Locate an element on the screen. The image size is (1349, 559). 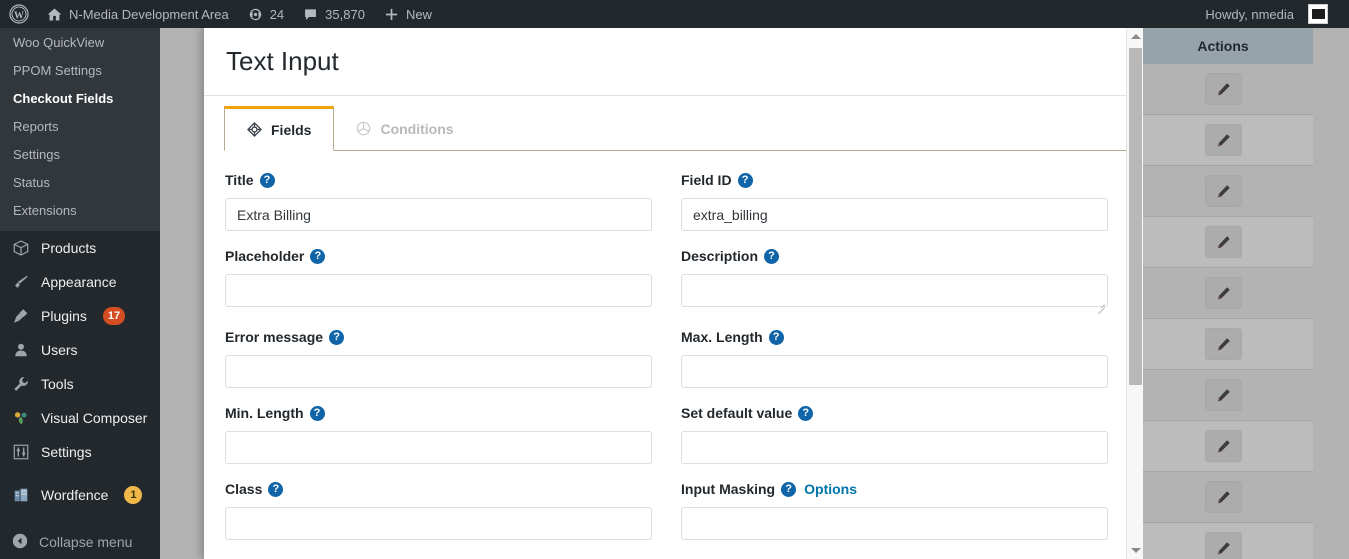
scroll-up-arrow-icon is located at coordinates (1135, 36).